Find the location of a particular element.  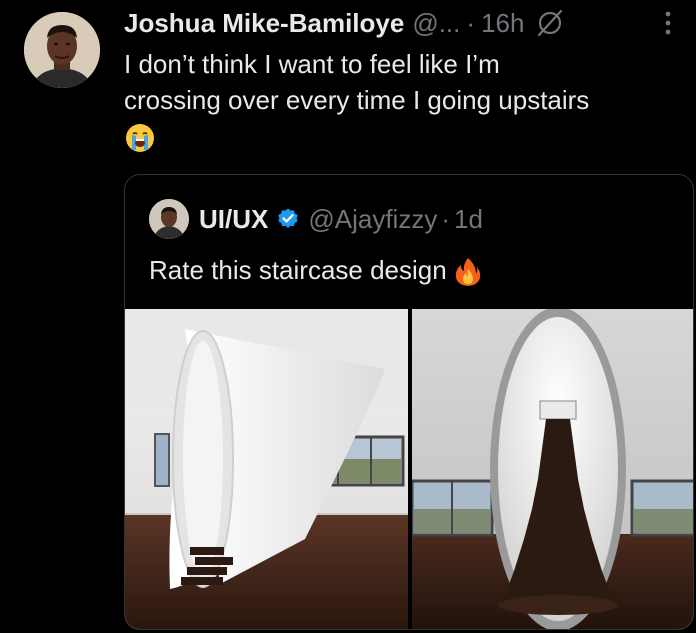

grok-icon is located at coordinates (550, 23).